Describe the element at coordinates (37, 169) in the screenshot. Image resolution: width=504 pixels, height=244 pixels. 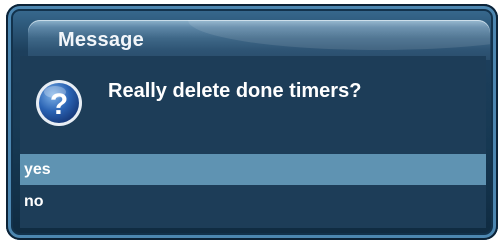
I see `option-yes-label: yes` at that location.